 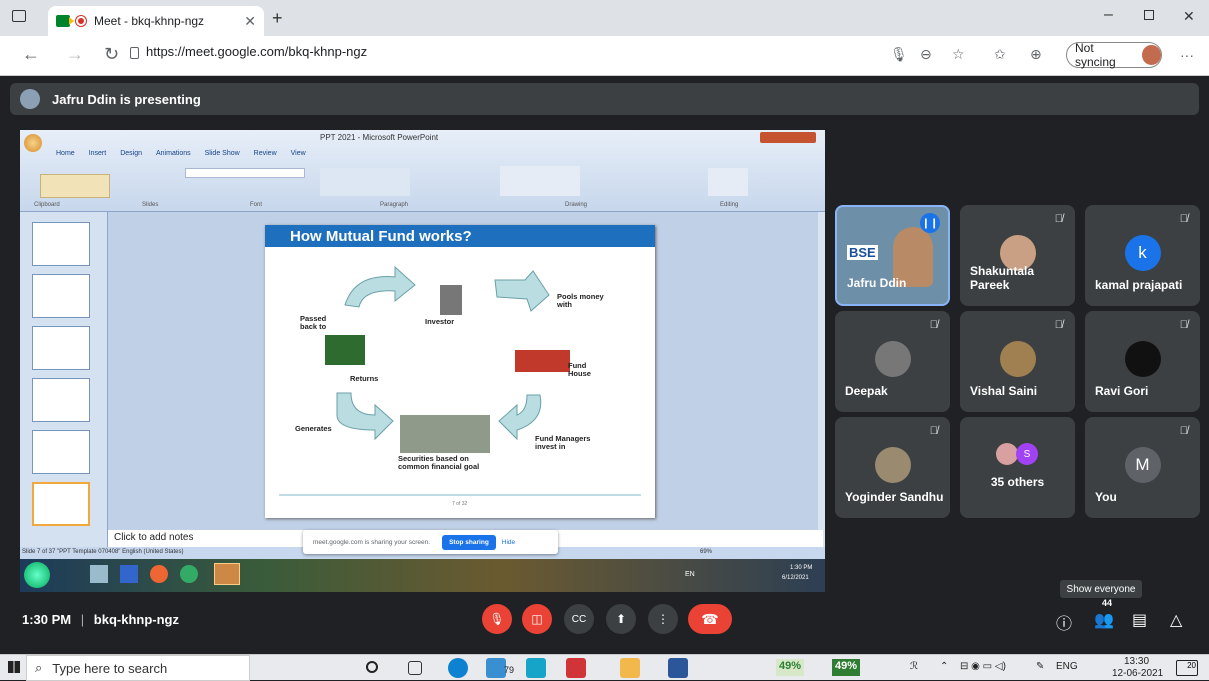 What do you see at coordinates (899, 54) in the screenshot?
I see `microphone-icon: 🎙` at bounding box center [899, 54].